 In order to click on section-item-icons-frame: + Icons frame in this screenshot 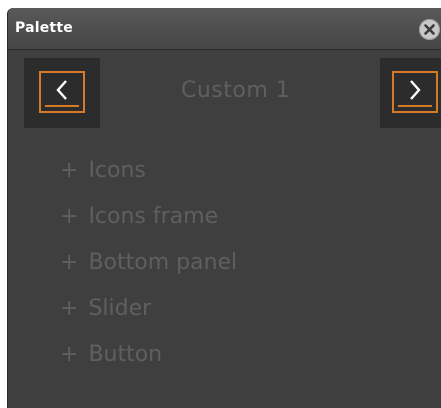, I will do `click(139, 217)`.